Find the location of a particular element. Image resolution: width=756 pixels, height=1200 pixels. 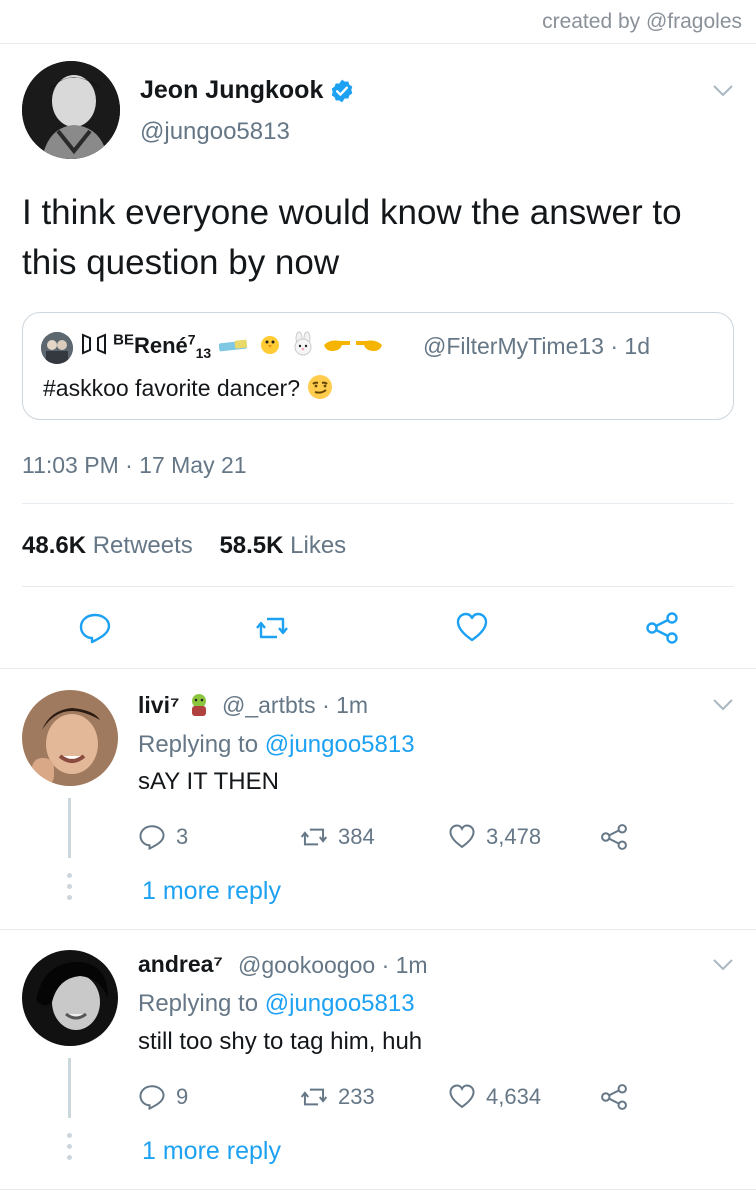

likes-count: 58.5K is located at coordinates (251, 545).